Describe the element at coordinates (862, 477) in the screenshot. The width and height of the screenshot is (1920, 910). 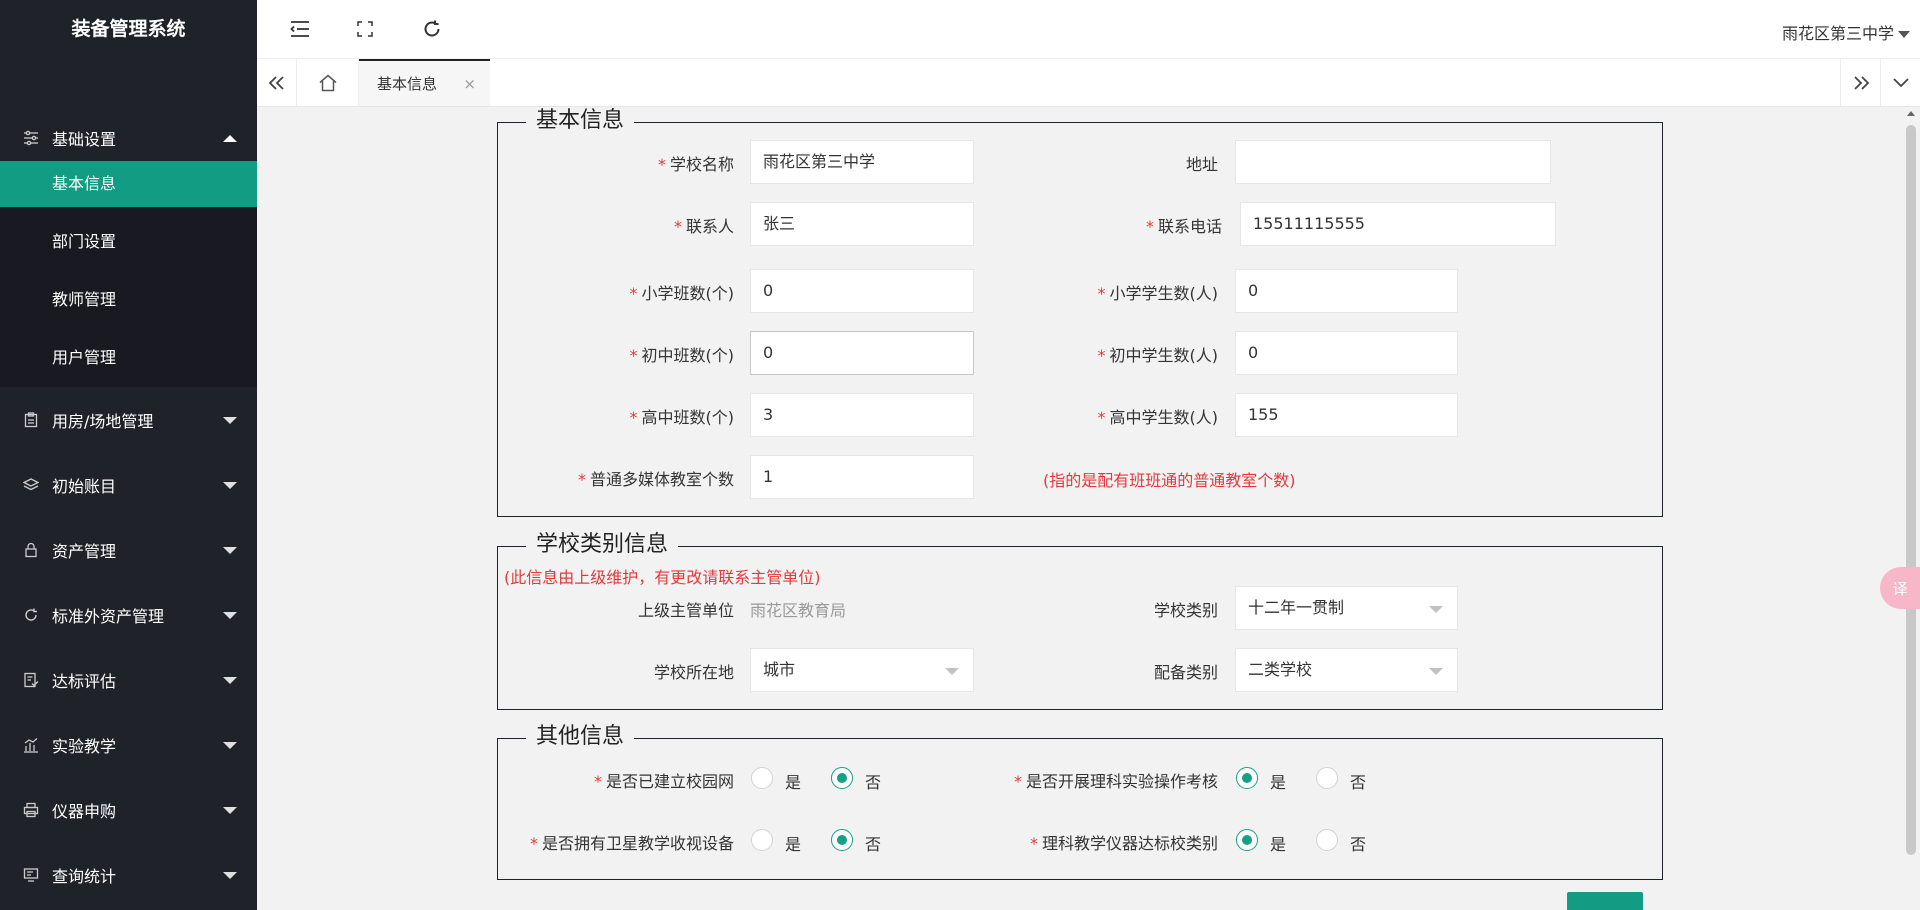
I see `multimedia-input: 1` at that location.